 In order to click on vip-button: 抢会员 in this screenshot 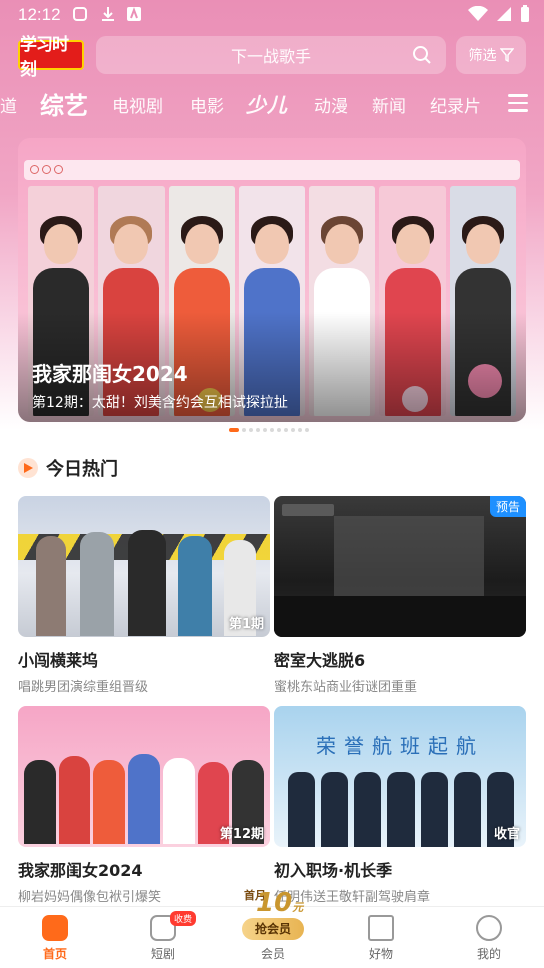, I will do `click(273, 929)`.